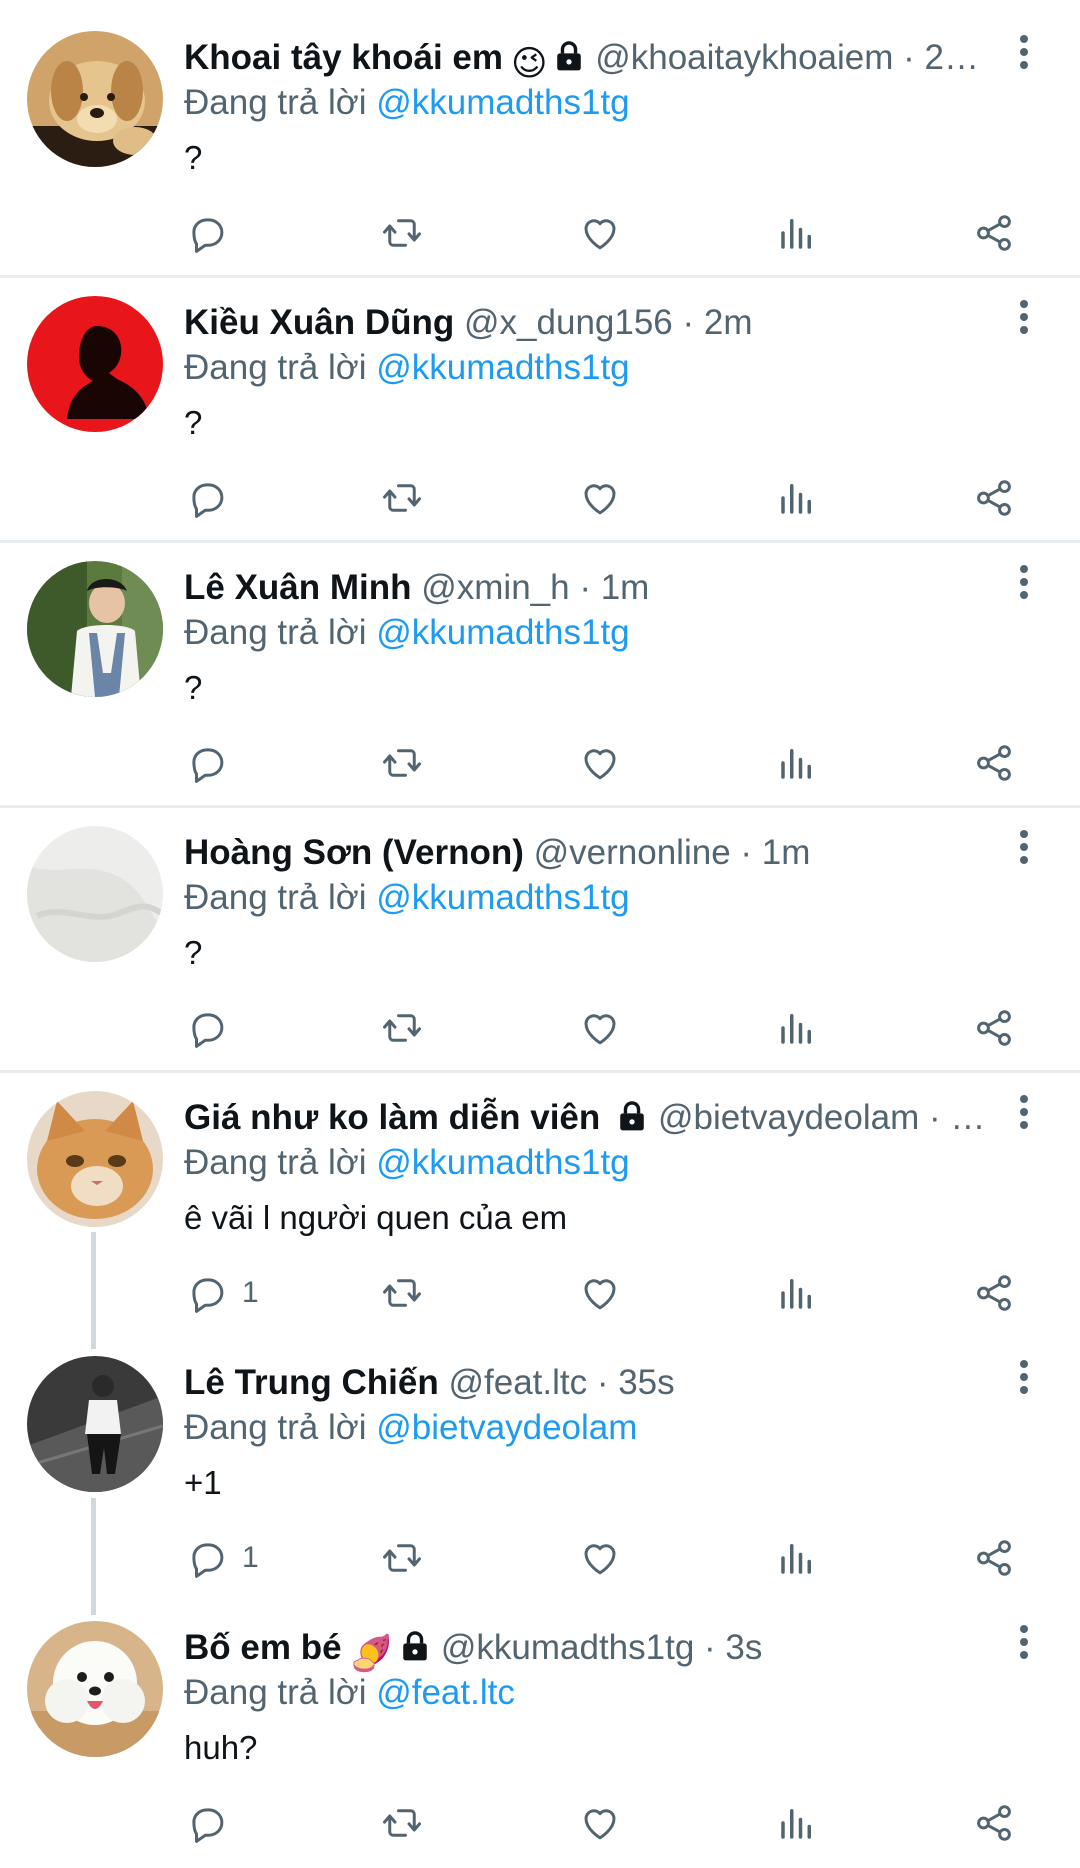  What do you see at coordinates (567, 1647) in the screenshot?
I see `handle: @kkumadths1tg` at bounding box center [567, 1647].